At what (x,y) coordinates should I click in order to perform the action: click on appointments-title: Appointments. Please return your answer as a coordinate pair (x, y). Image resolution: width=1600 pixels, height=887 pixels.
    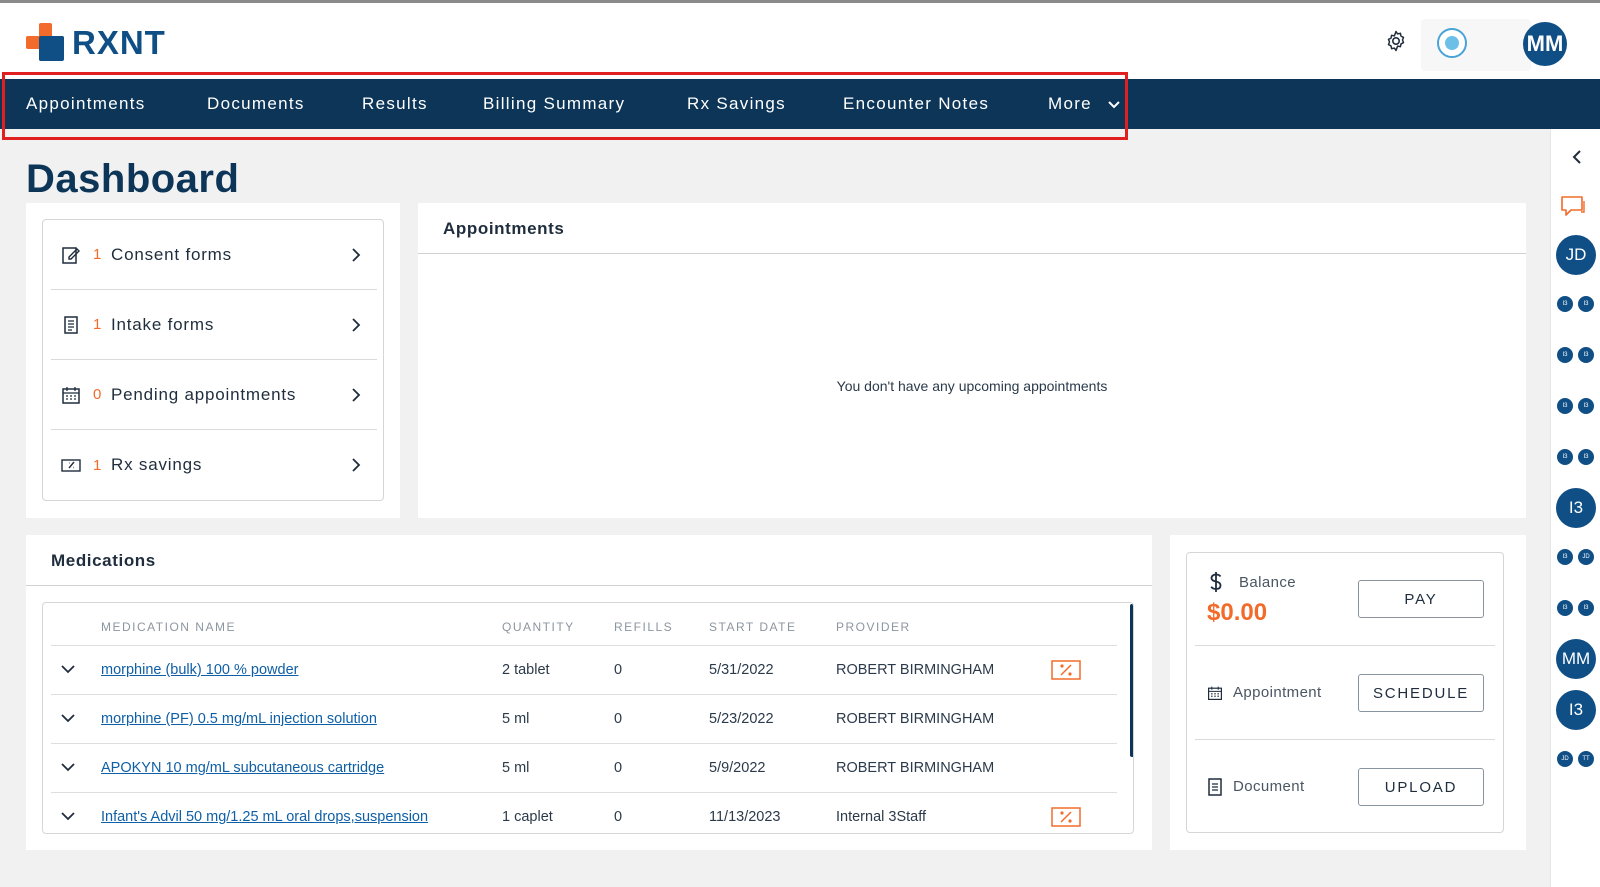
    Looking at the image, I should click on (504, 228).